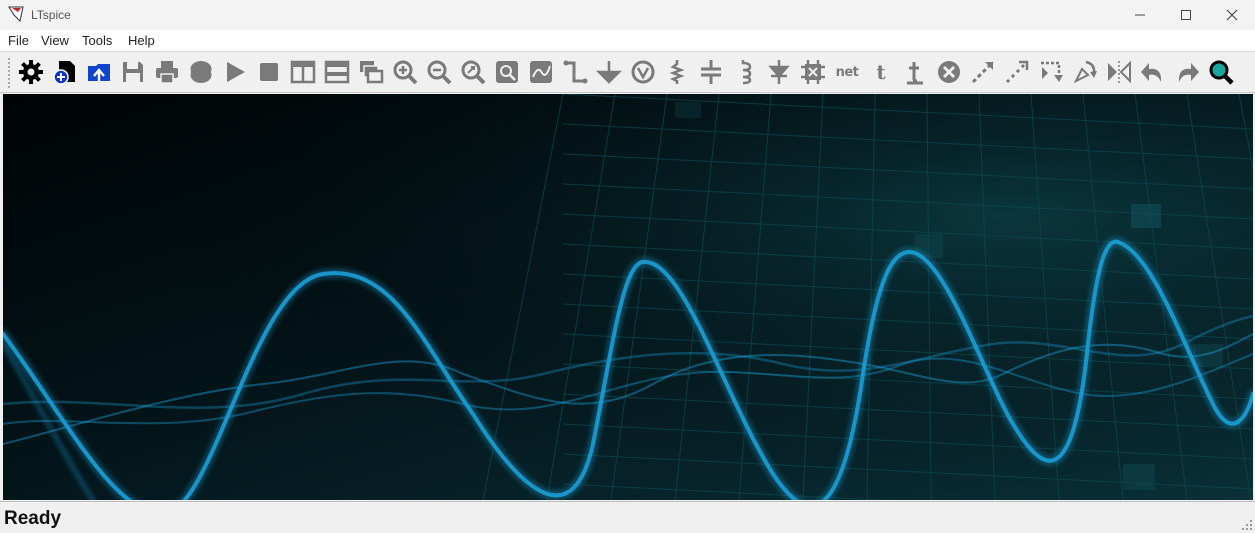 The width and height of the screenshot is (1255, 533). I want to click on text-icon: t, so click(881, 72).